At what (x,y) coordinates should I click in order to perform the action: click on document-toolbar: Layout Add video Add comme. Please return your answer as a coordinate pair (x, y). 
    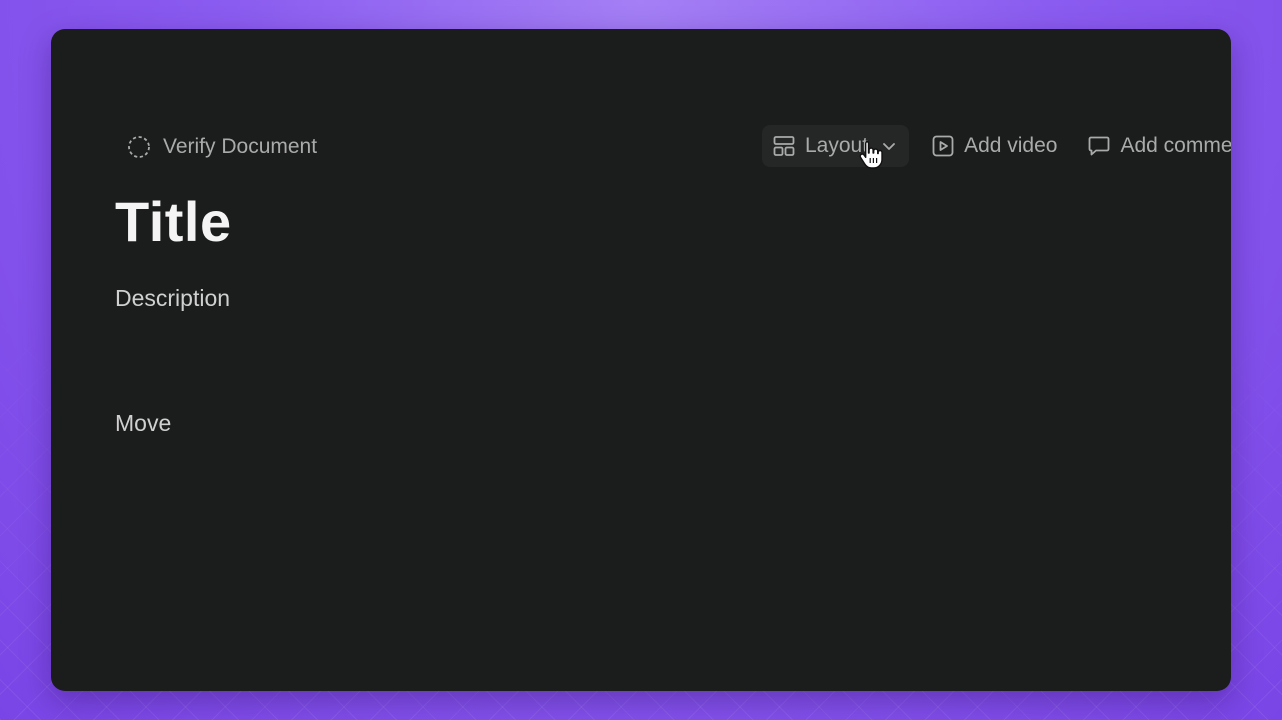
    Looking at the image, I should click on (996, 146).